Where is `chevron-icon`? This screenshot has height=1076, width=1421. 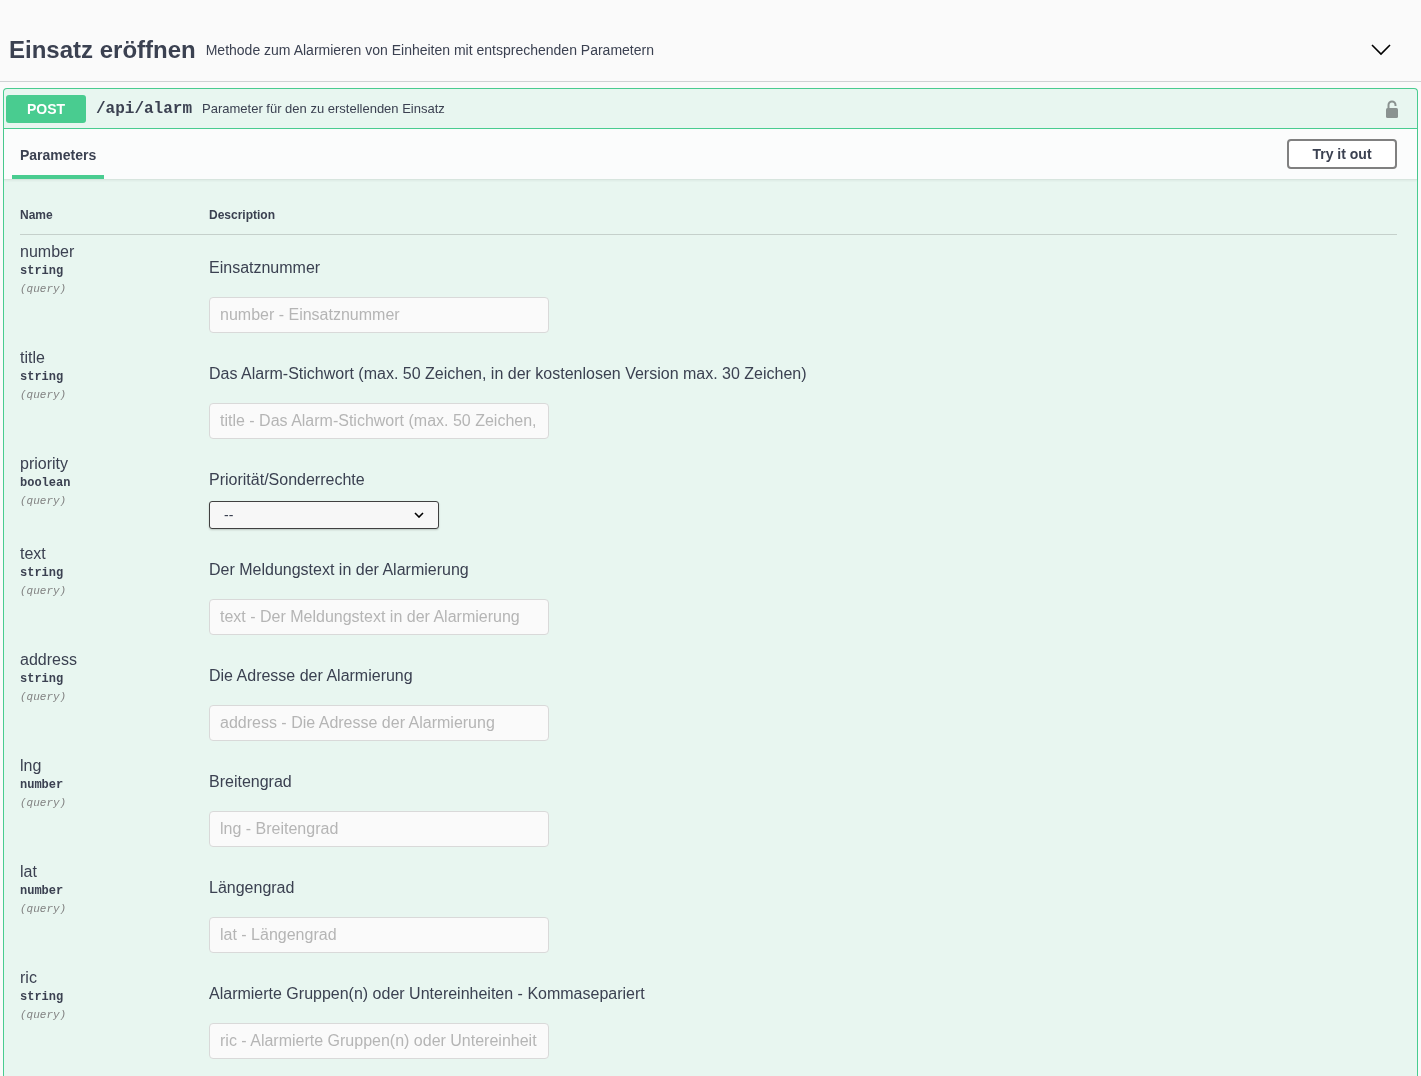
chevron-icon is located at coordinates (1381, 49).